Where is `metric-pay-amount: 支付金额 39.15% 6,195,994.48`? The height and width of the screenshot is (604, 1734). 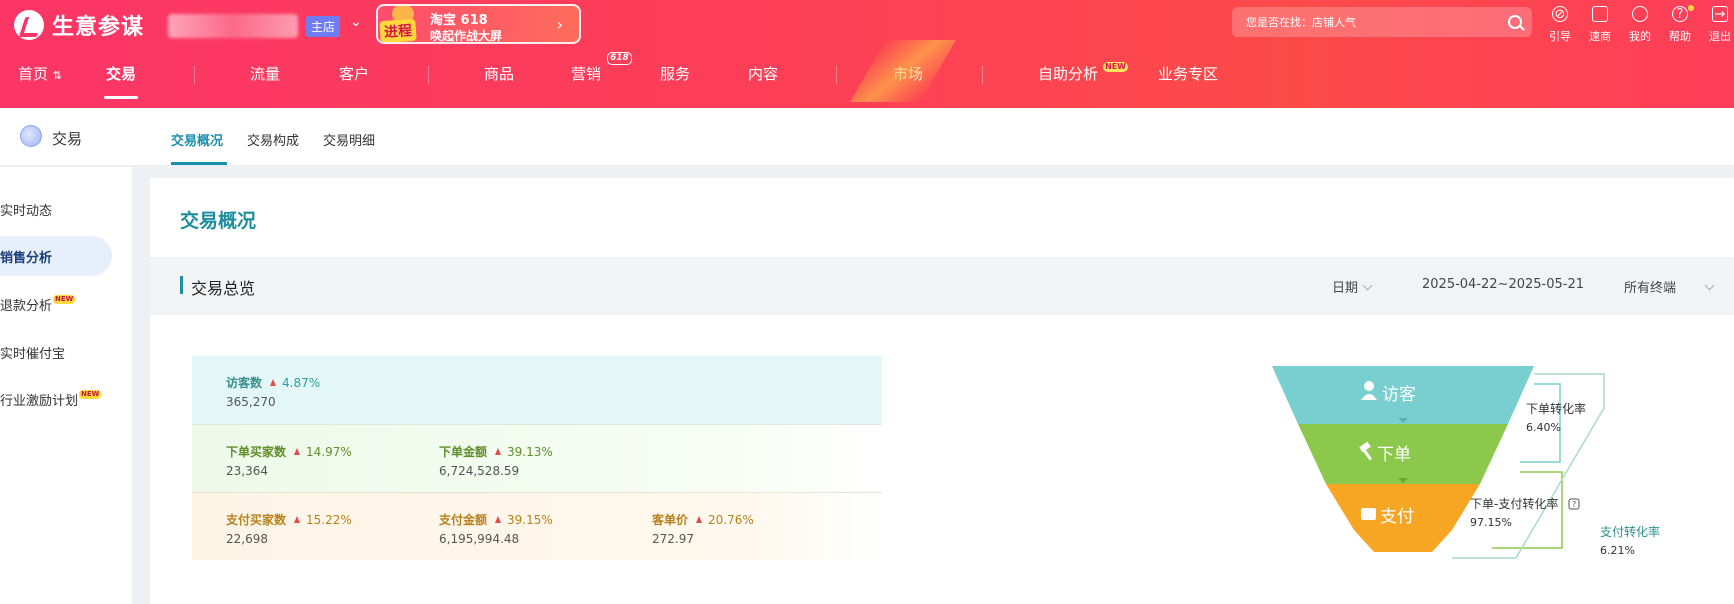 metric-pay-amount: 支付金额 39.15% 6,195,994.48 is located at coordinates (496, 527).